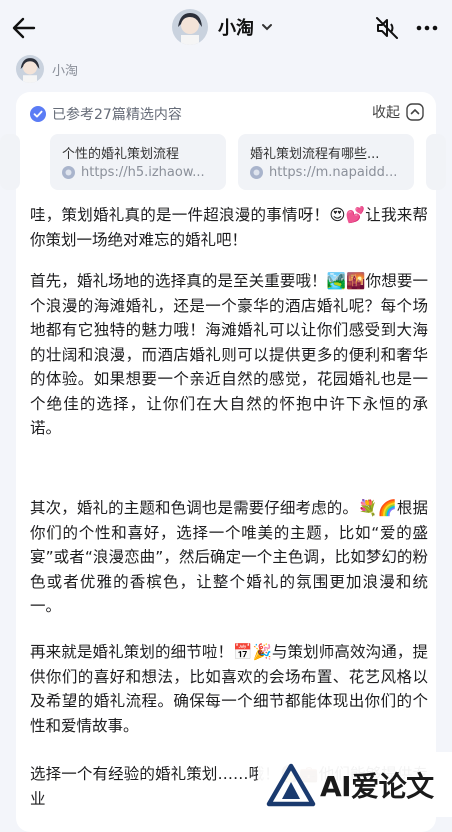 The width and height of the screenshot is (452, 832). I want to click on watermark-text: AI爱论文, so click(377, 786).